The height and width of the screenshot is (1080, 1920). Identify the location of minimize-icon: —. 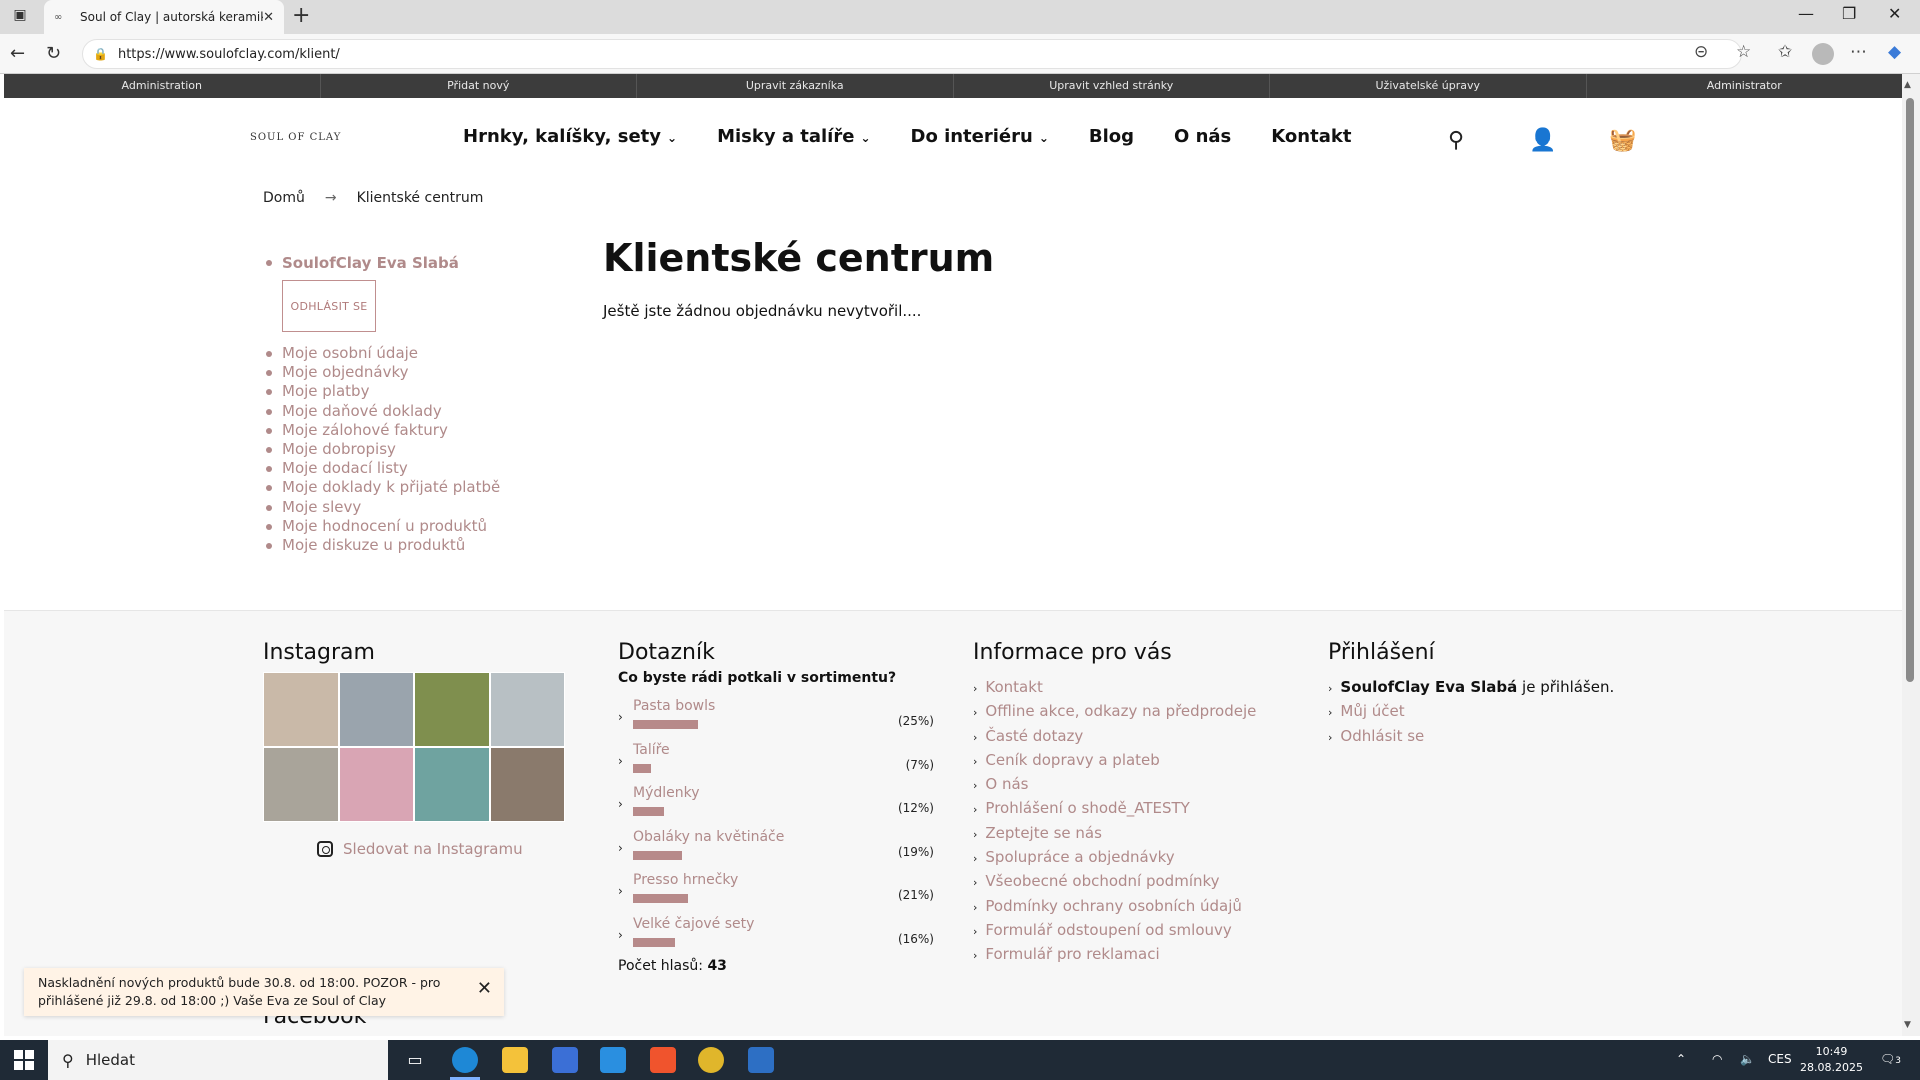
(1806, 13).